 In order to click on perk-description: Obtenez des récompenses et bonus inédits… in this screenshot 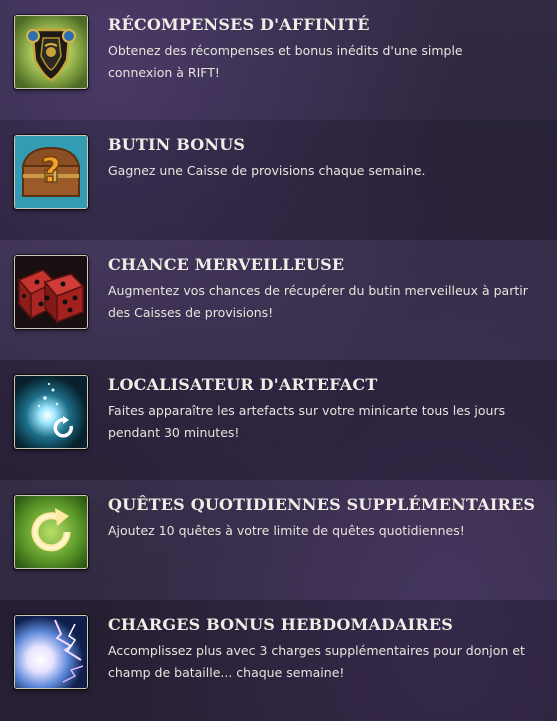, I will do `click(285, 61)`.